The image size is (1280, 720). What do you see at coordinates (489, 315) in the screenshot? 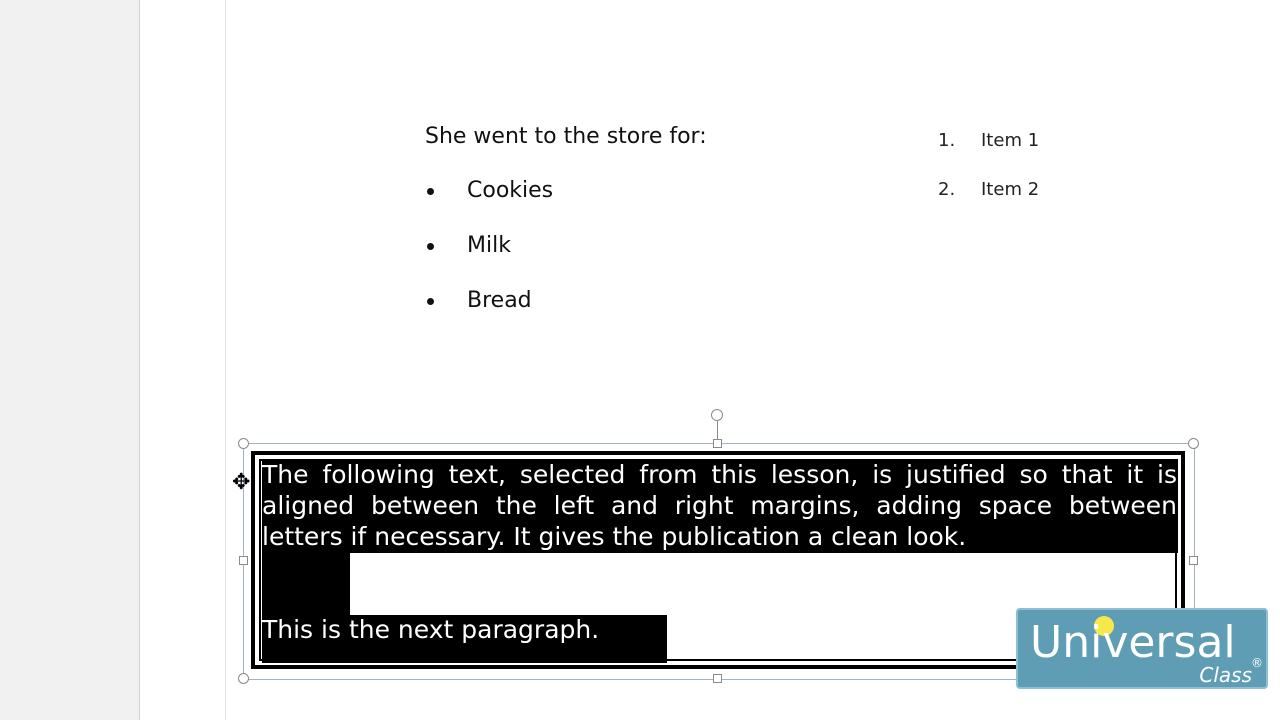
I see `list-item: Bread` at bounding box center [489, 315].